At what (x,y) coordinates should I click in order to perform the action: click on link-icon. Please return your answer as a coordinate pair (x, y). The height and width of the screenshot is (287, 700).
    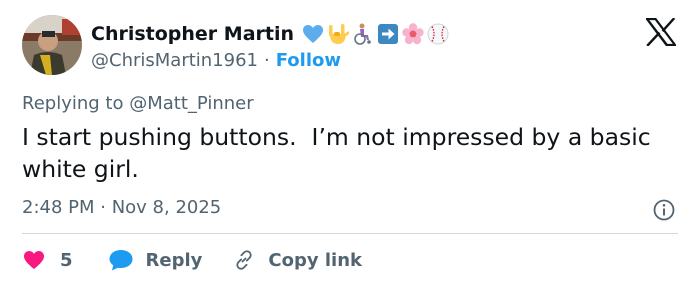
    Looking at the image, I should click on (244, 260).